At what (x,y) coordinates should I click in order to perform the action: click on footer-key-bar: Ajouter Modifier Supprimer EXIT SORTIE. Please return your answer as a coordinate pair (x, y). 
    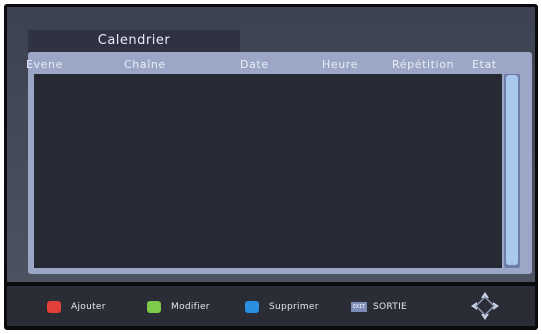
    Looking at the image, I should click on (271, 306).